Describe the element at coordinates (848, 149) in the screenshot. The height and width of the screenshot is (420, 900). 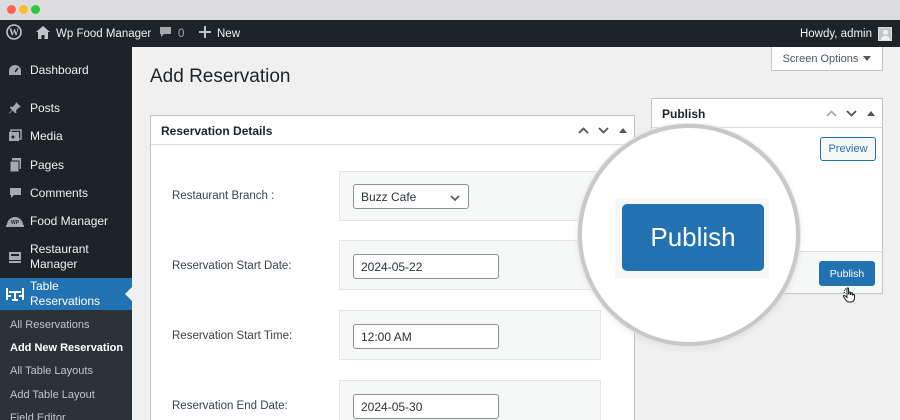
I see `preview-button: Preview` at that location.